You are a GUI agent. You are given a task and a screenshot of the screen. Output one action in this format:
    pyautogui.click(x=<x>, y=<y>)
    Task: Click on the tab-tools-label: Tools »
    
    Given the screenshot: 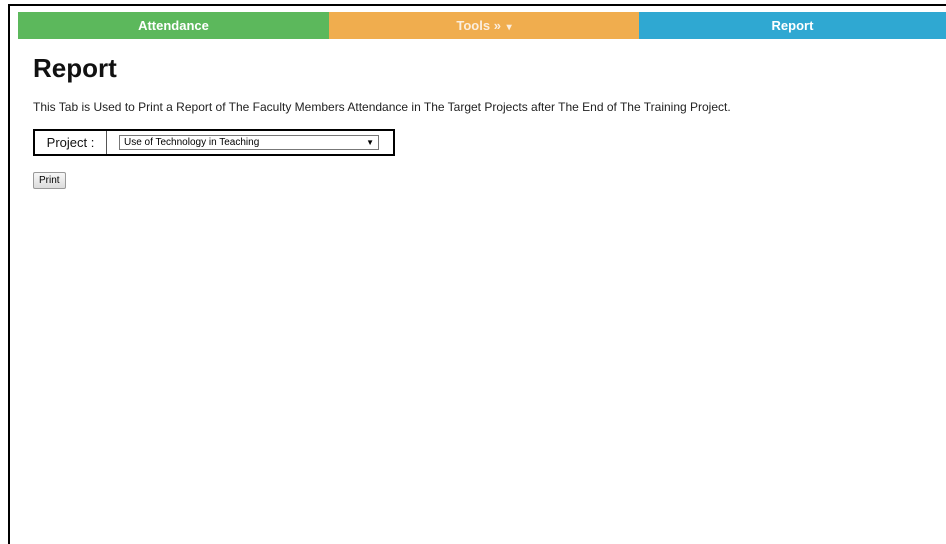 What is the action you would take?
    pyautogui.click(x=478, y=25)
    